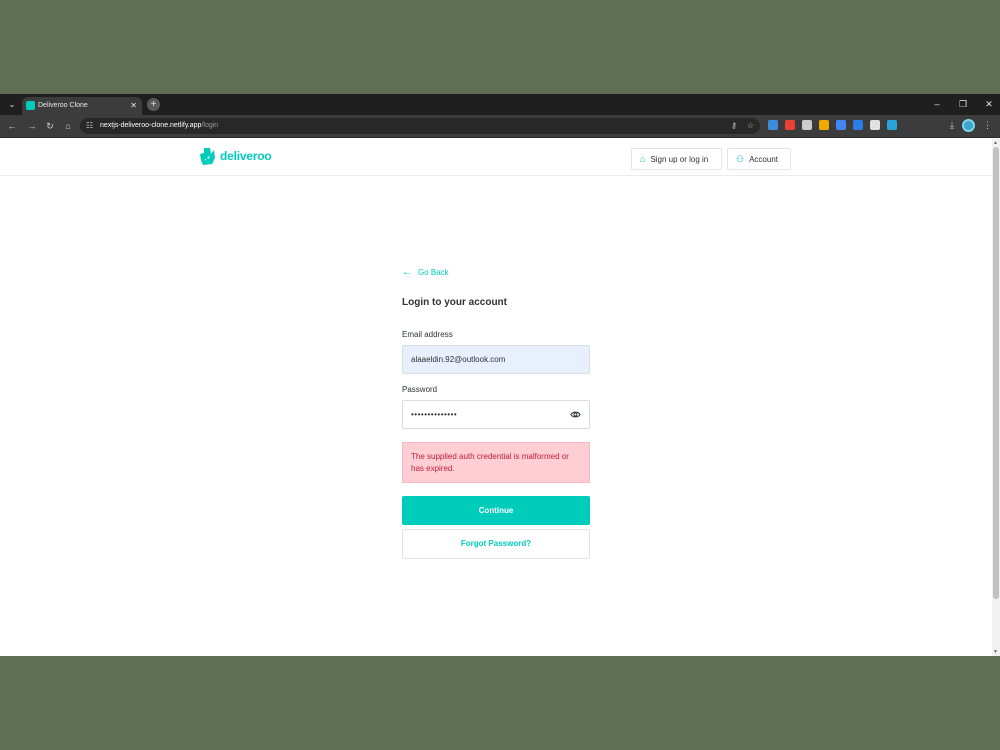 The image size is (1000, 750). What do you see at coordinates (496, 510) in the screenshot?
I see `continue-button: Continue` at bounding box center [496, 510].